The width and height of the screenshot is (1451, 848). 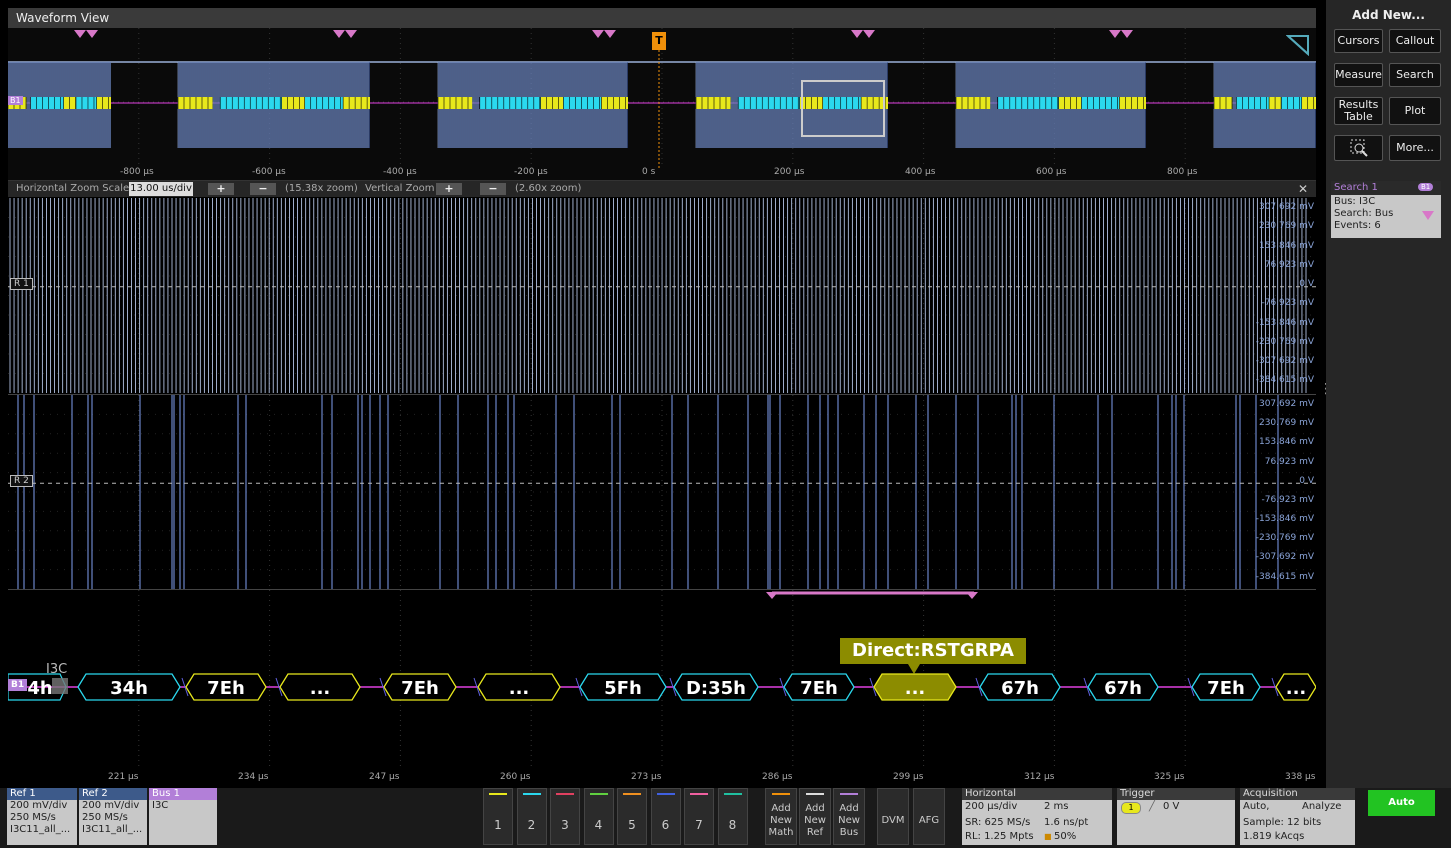 I want to click on vertical-scale-label: -384.615 mV, so click(x=1284, y=576).